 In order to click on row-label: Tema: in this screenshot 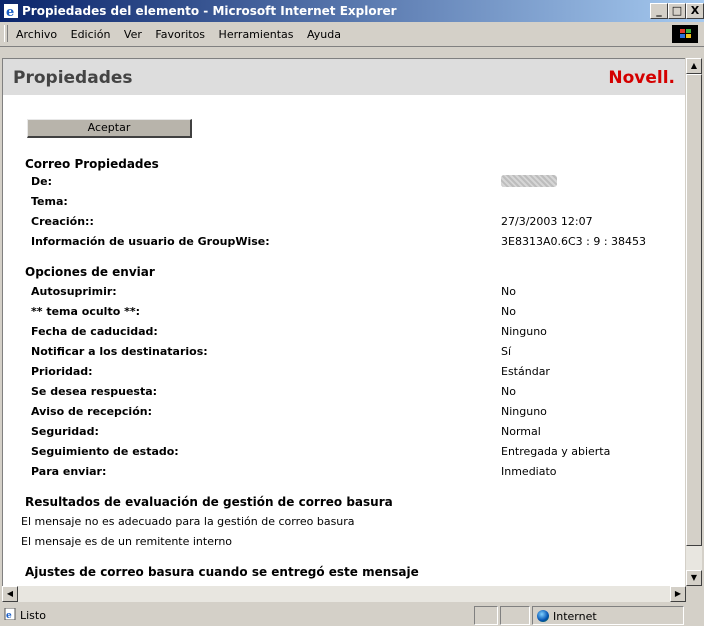, I will do `click(49, 201)`.